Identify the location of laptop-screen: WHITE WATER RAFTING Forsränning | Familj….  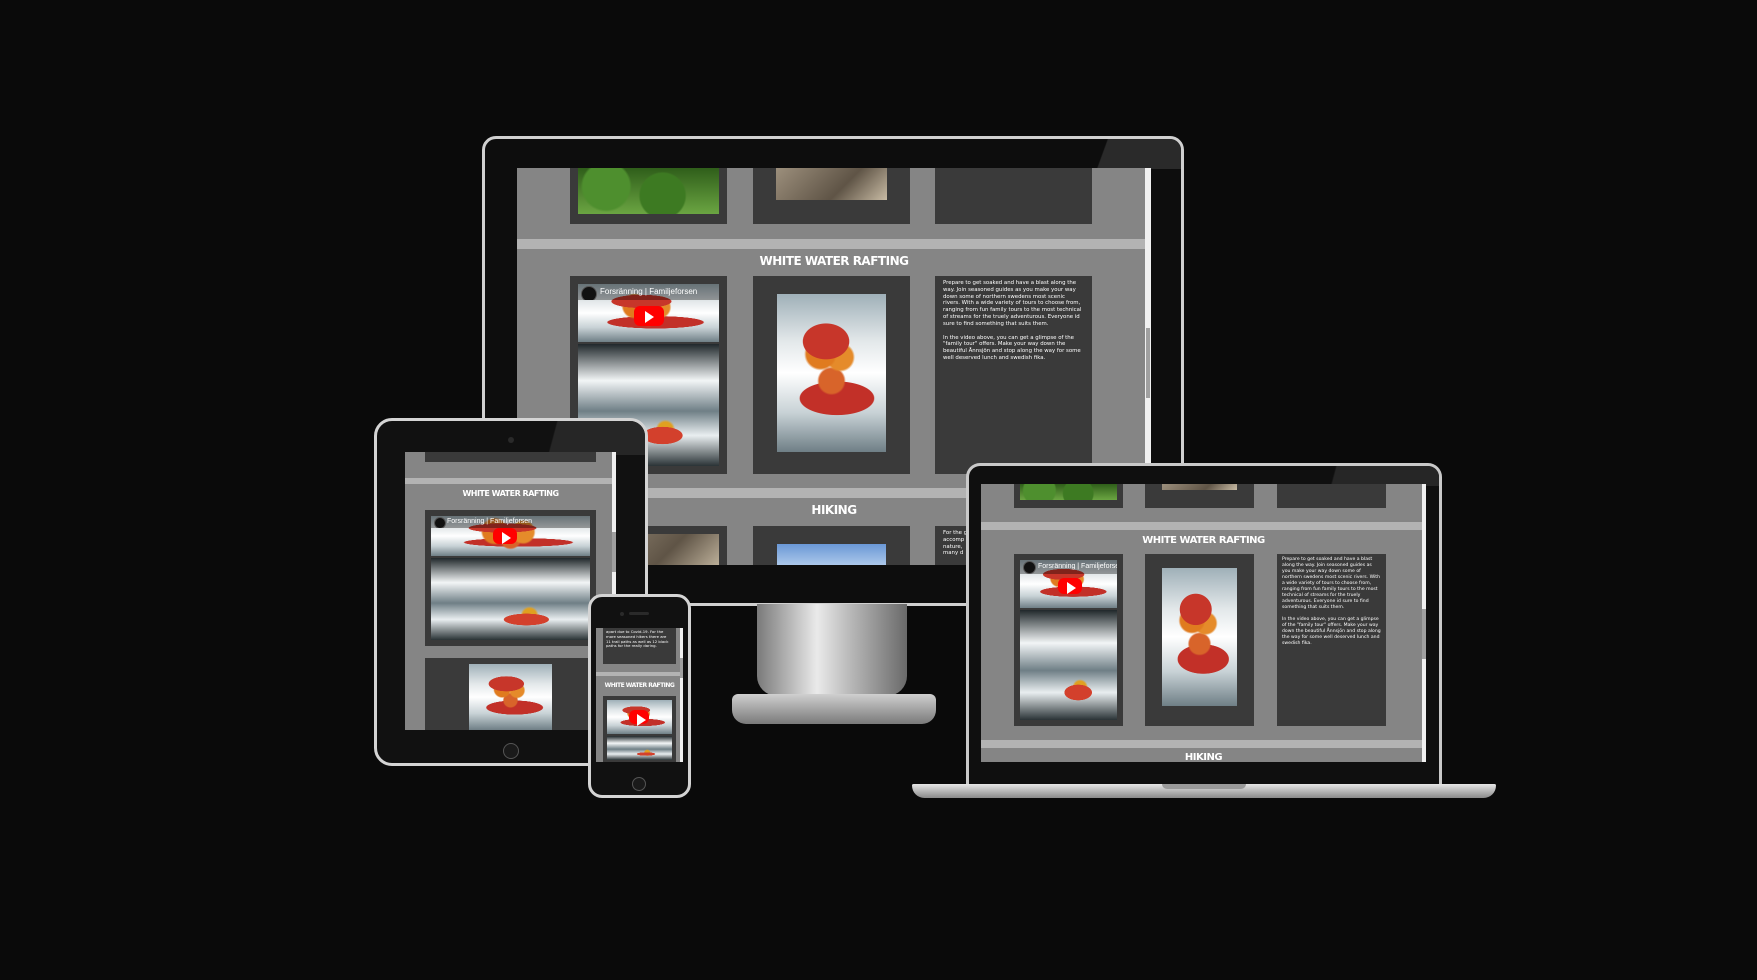
(1203, 623).